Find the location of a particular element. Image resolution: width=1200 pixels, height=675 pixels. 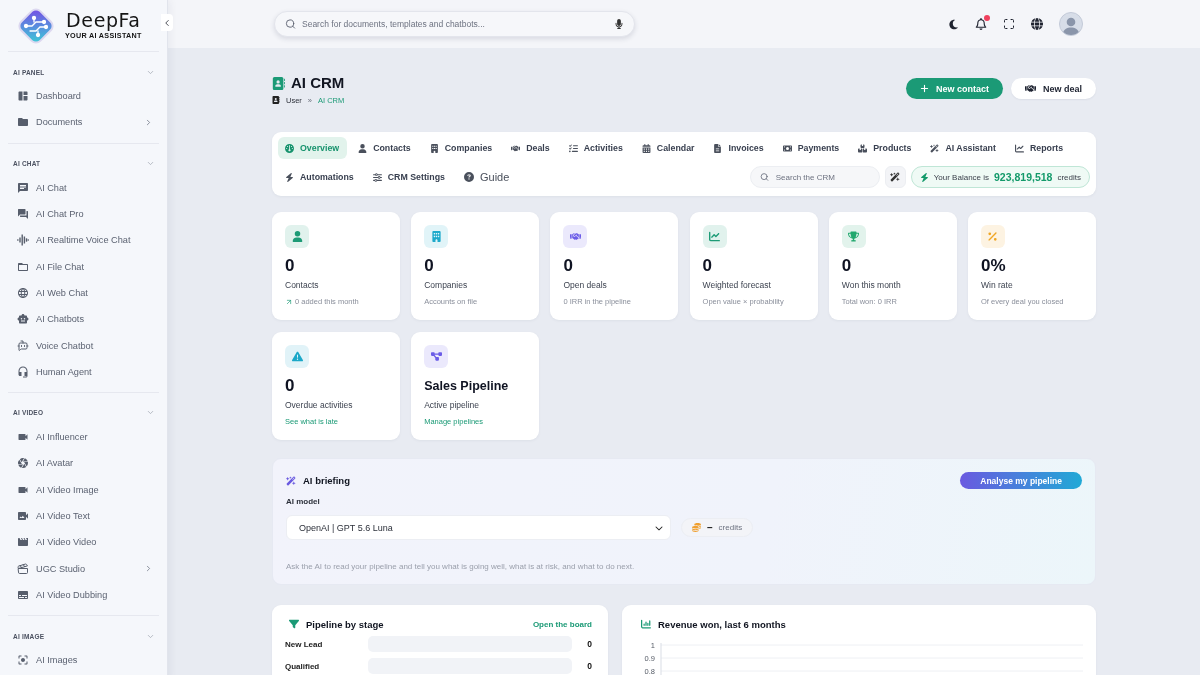

robot-bubble-icon is located at coordinates (23, 345).